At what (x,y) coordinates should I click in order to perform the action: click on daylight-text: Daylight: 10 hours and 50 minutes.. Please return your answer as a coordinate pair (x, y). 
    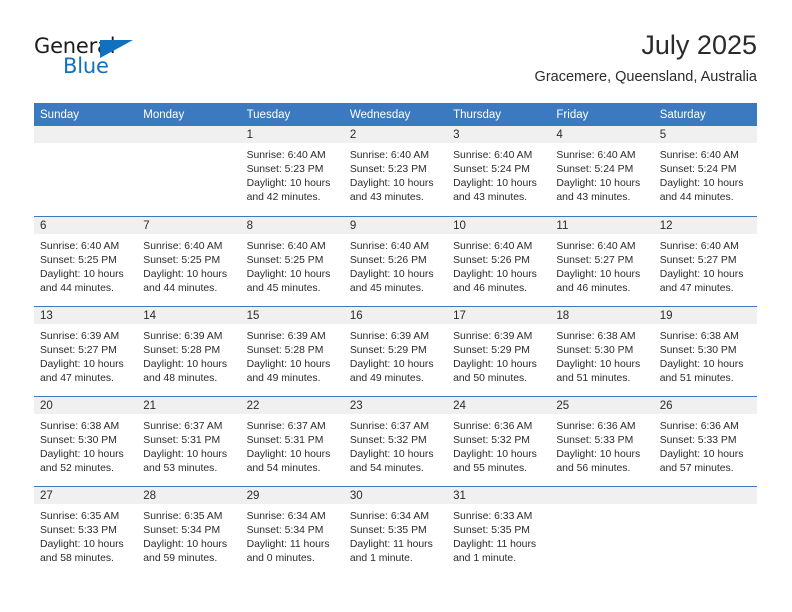
    Looking at the image, I should click on (495, 371).